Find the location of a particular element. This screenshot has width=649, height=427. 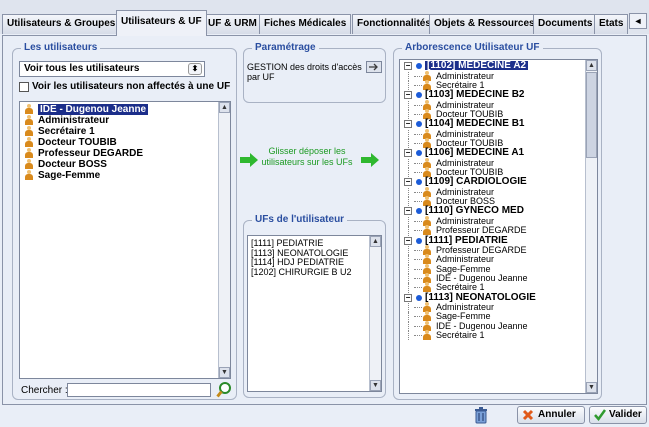

list-item: Professeur DEGARDE is located at coordinates (125, 153).